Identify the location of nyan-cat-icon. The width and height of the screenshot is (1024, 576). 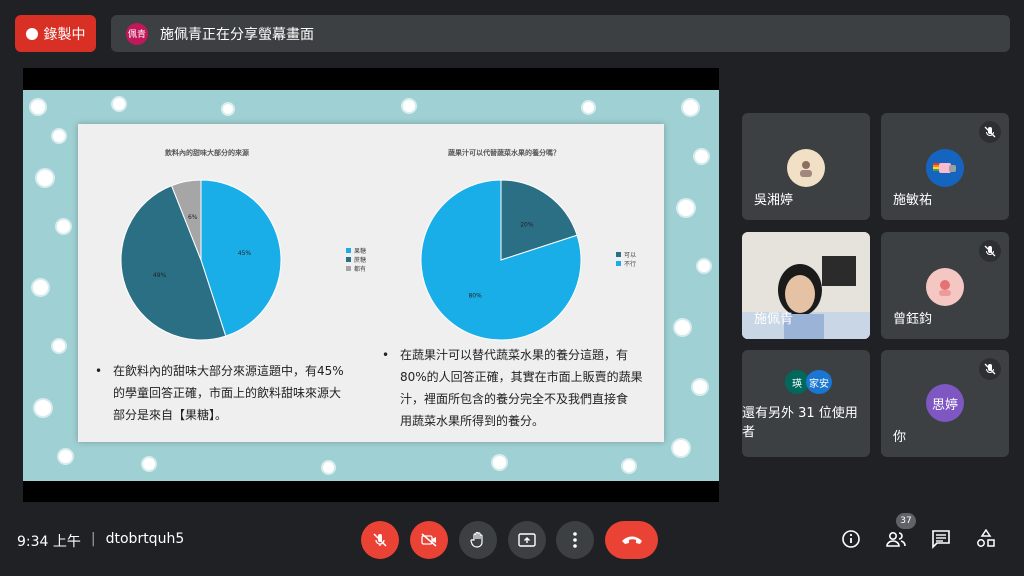
(944, 168).